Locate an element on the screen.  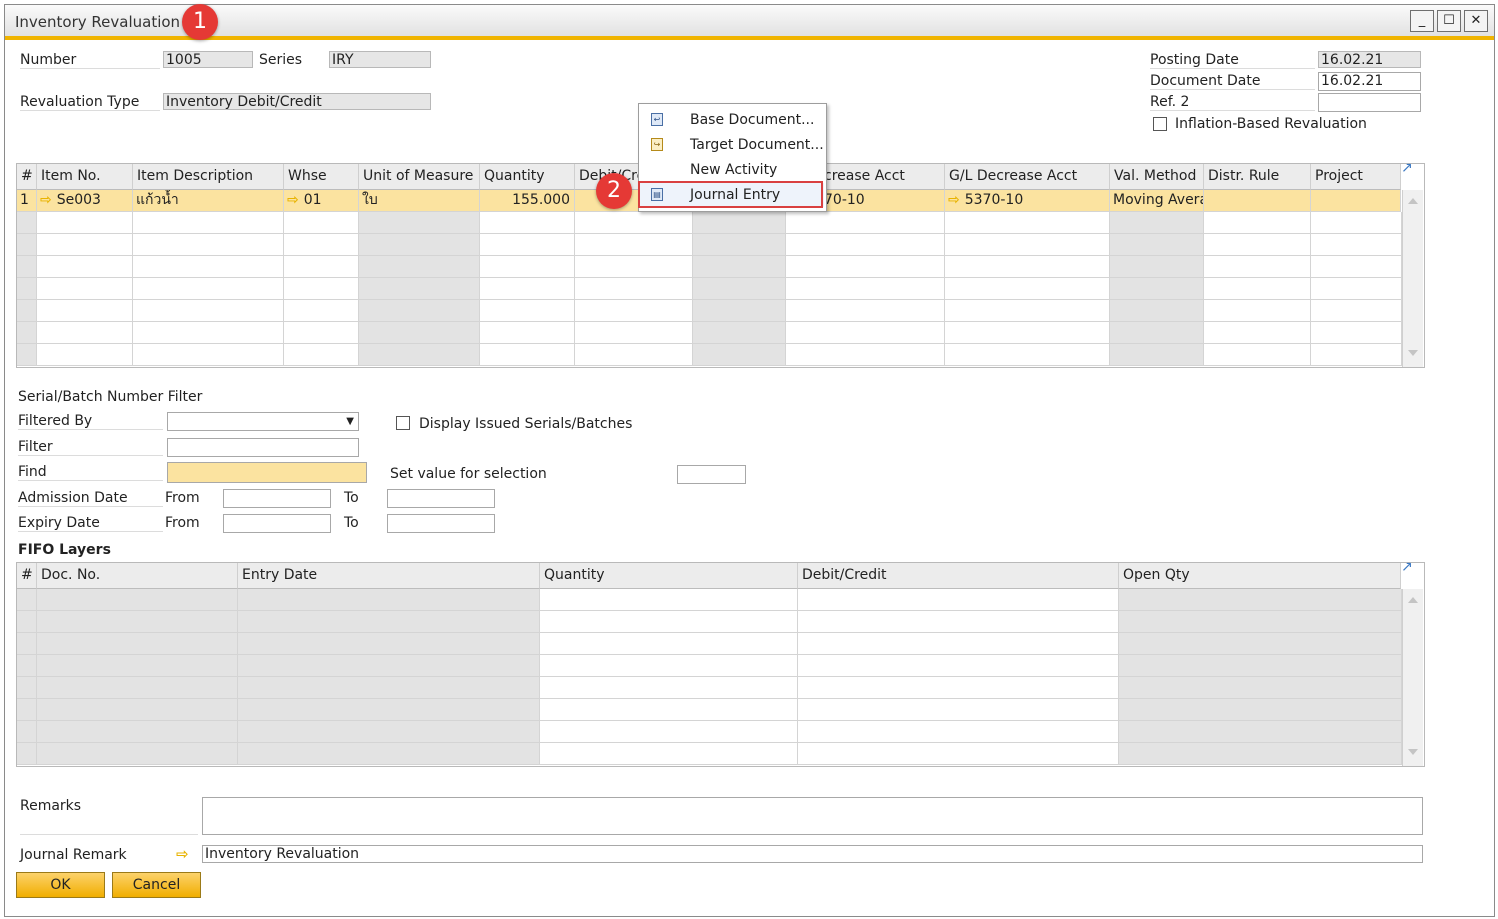
col-header-uom: Unit of Measure is located at coordinates (419, 177).